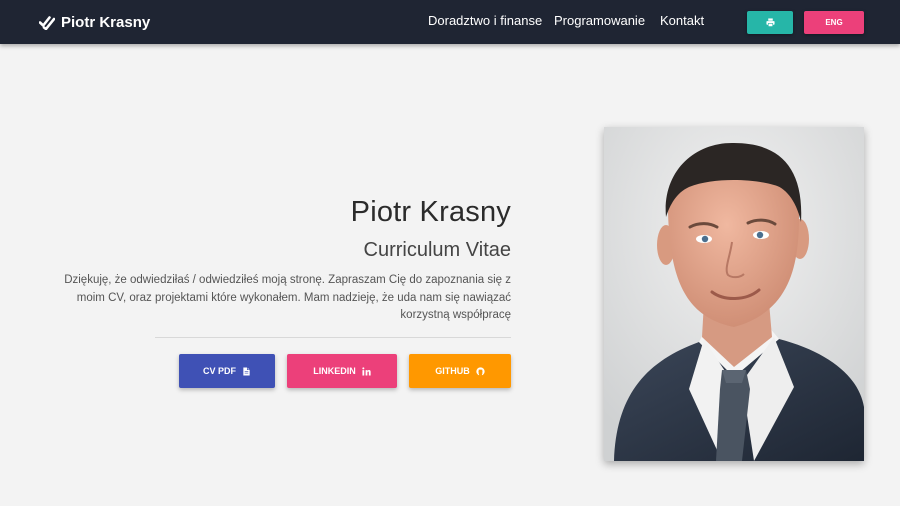 The height and width of the screenshot is (506, 900). I want to click on language-label: ENG, so click(834, 22).